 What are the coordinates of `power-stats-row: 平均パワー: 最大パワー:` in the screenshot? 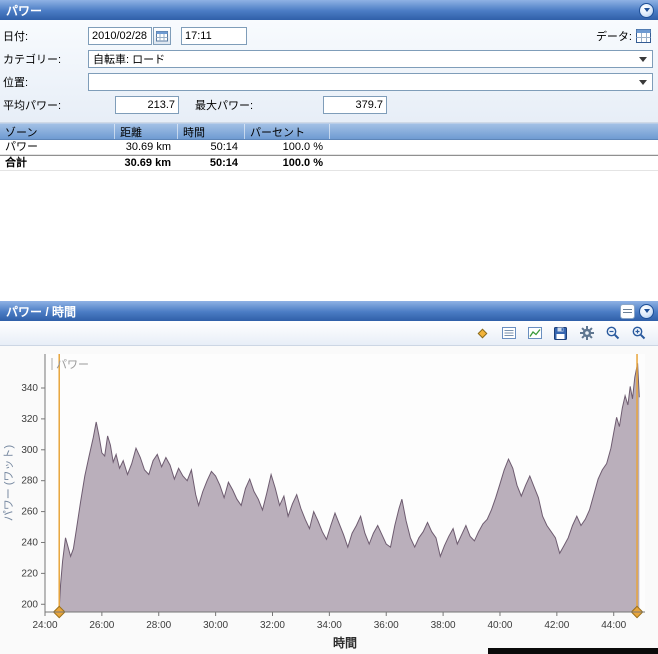 It's located at (329, 105).